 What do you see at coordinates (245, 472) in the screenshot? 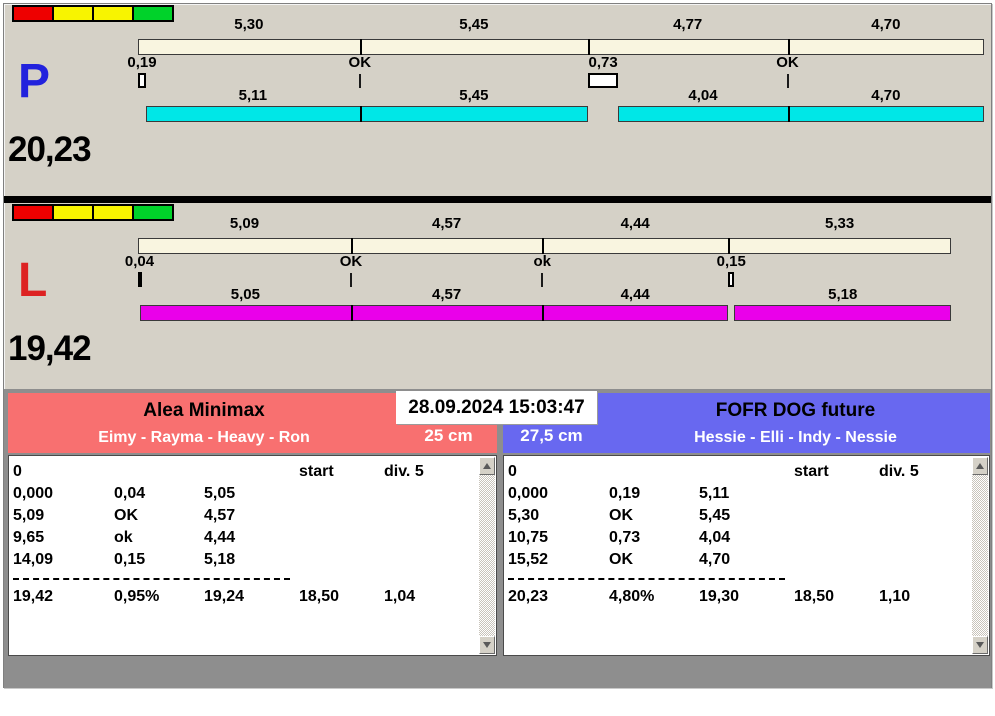
I see `table-header-row: 0 start div. 5` at bounding box center [245, 472].